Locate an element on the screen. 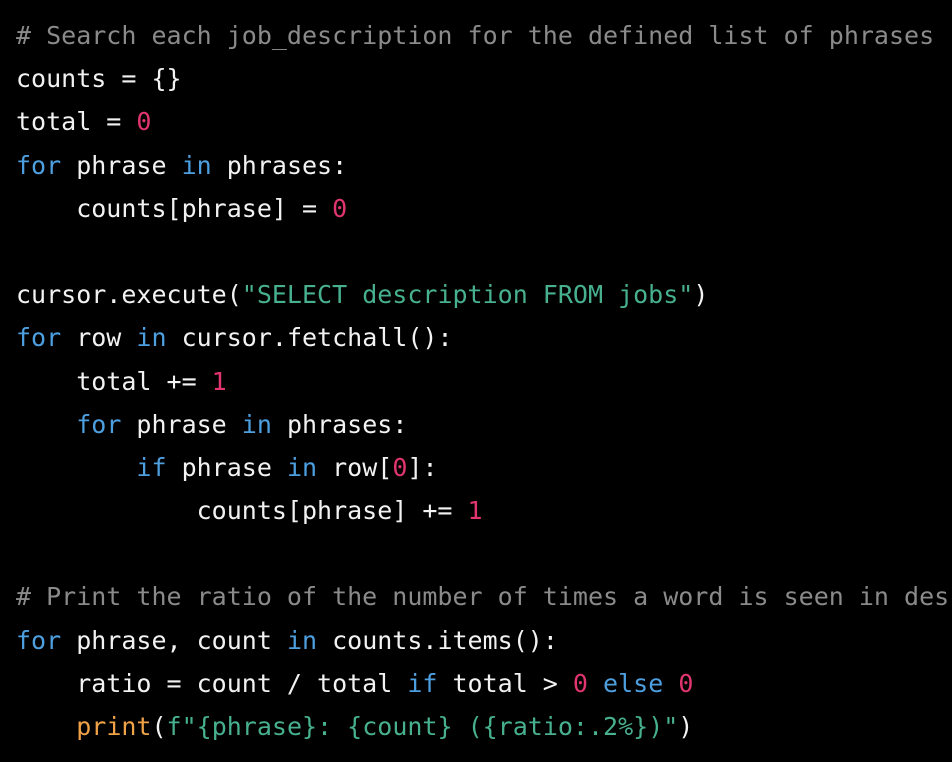 The image size is (952, 762). code-token-plain: total = is located at coordinates (76, 122).